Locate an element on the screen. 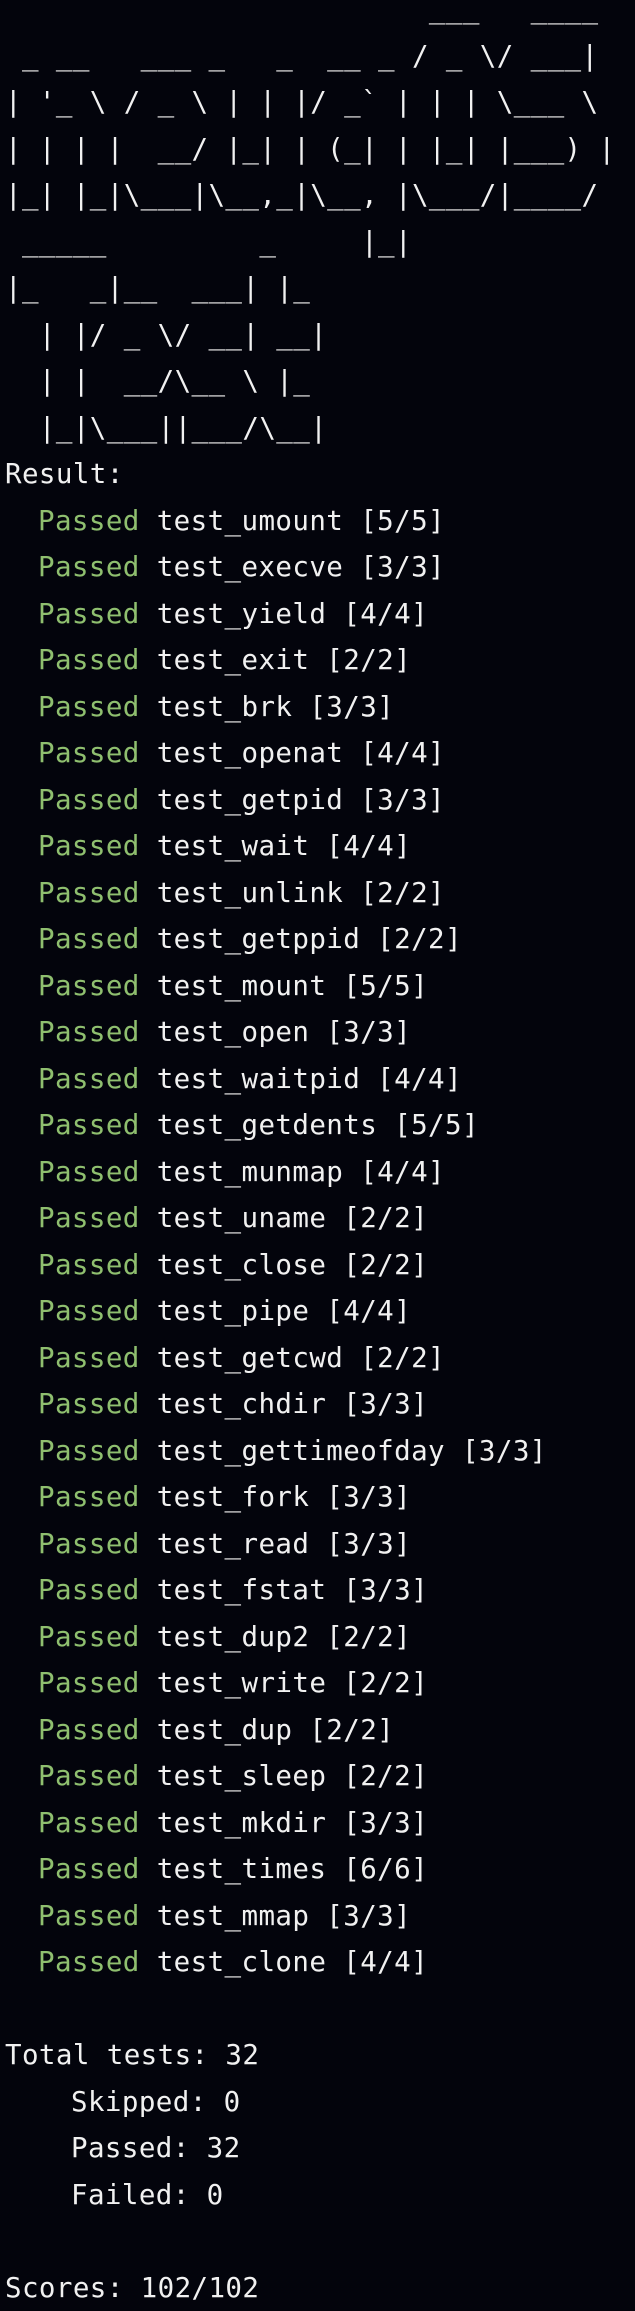  test-name: test_clone is located at coordinates (242, 1962).